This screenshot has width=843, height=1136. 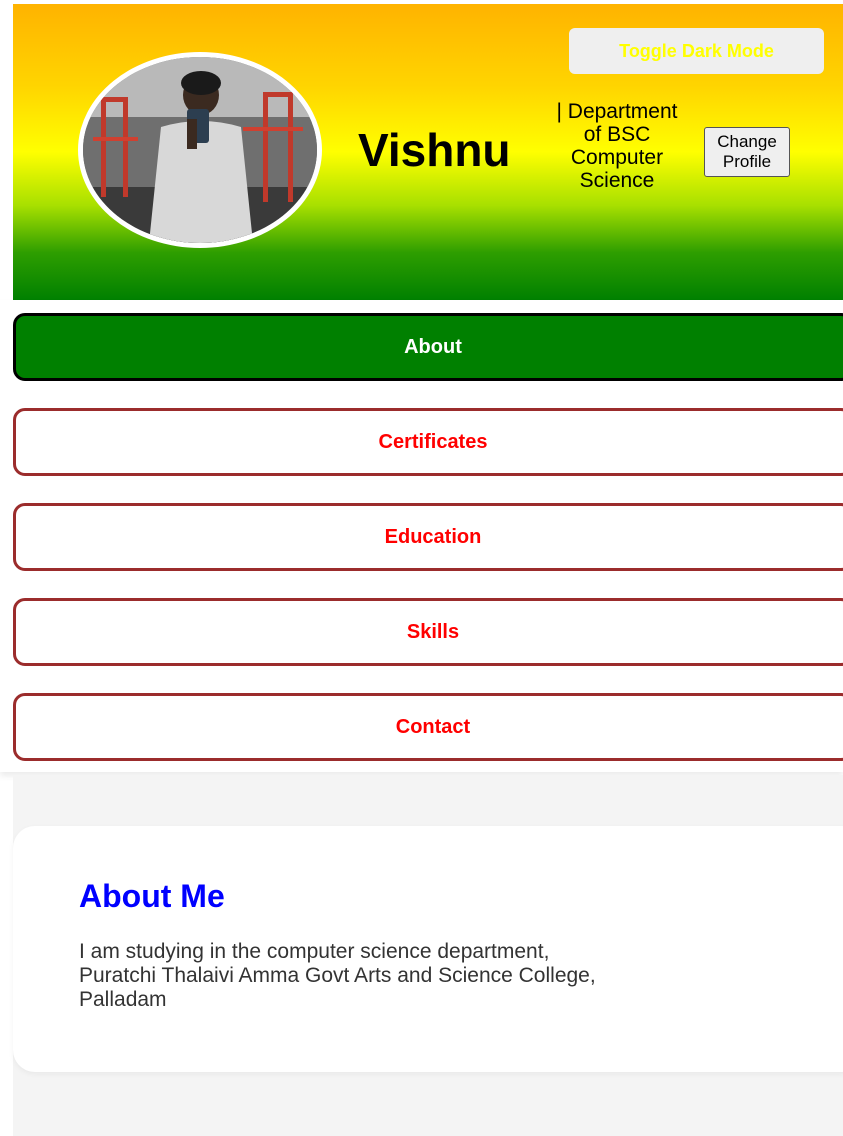 What do you see at coordinates (428, 632) in the screenshot?
I see `nav-skills-button: Skills` at bounding box center [428, 632].